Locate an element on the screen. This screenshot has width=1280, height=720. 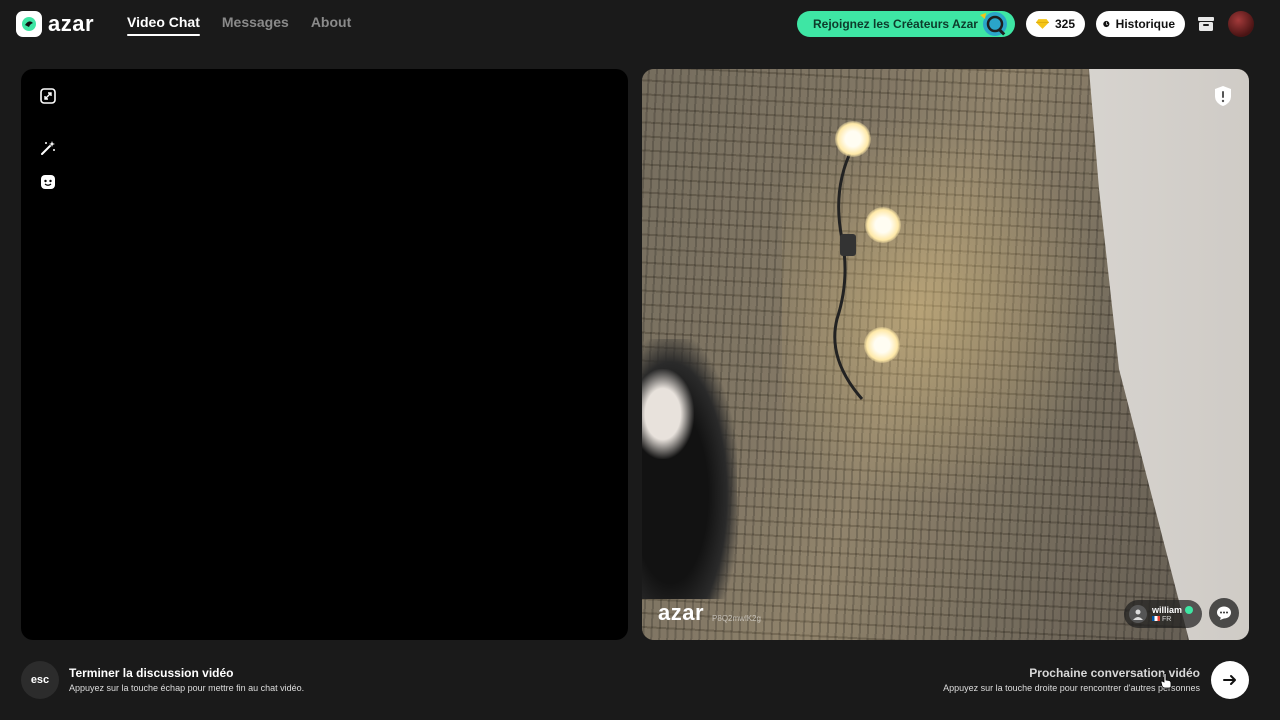
main-nav: Video Chat Messages About is located at coordinates (239, 25).